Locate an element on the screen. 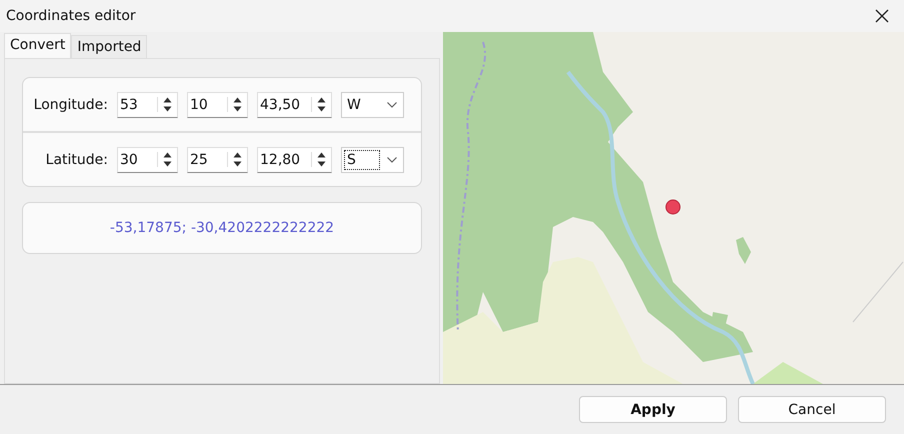  close-icon is located at coordinates (882, 16).